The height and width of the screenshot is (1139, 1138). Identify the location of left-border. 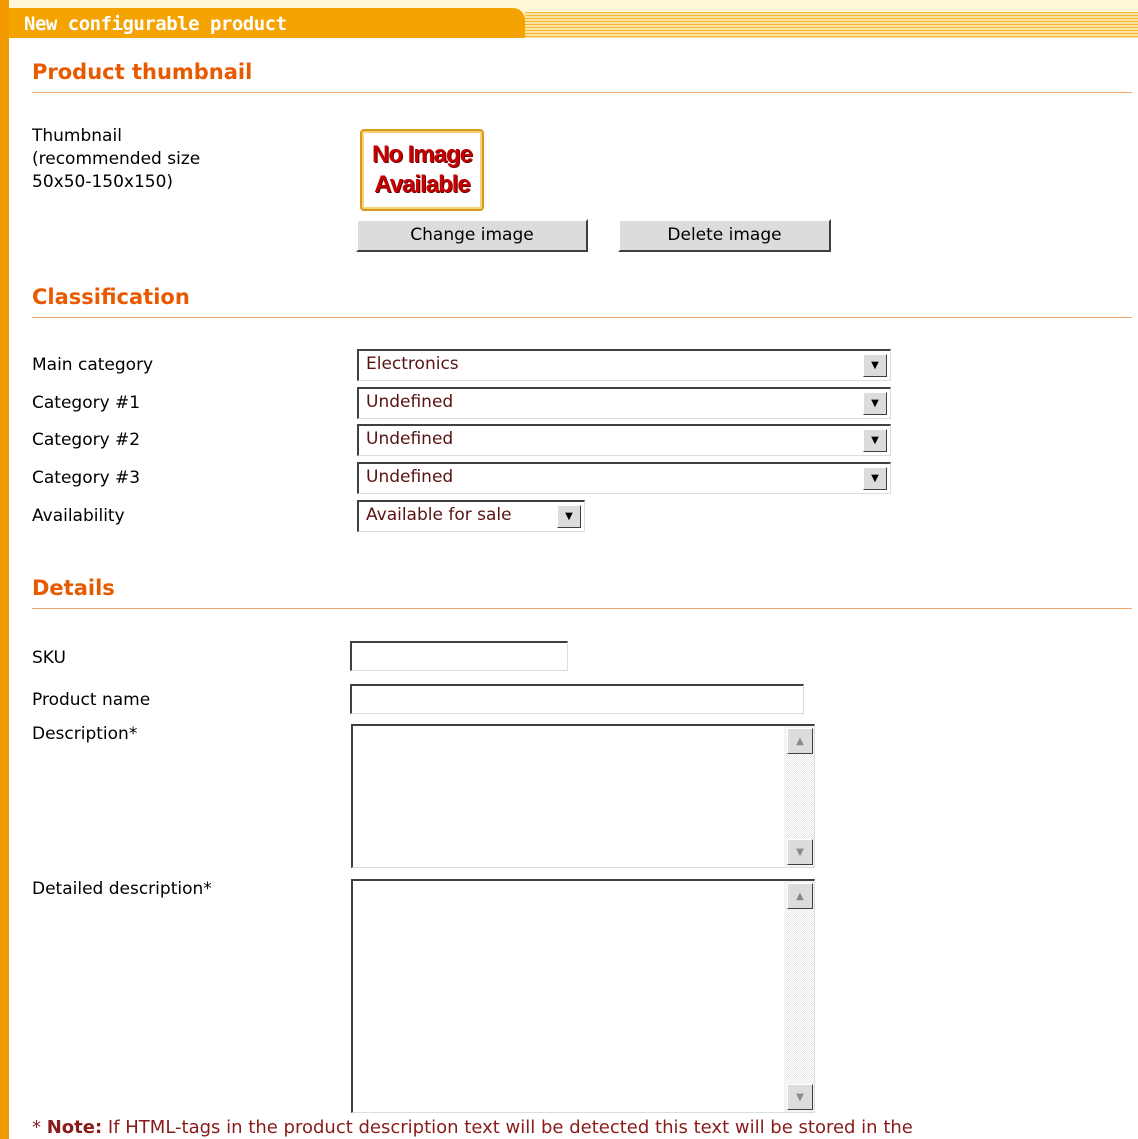
(4, 569).